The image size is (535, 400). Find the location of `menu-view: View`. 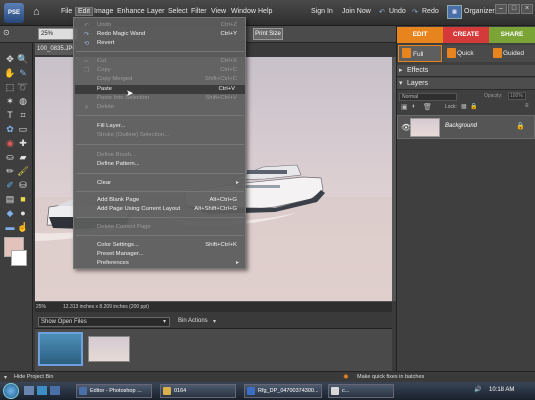

menu-view: View is located at coordinates (218, 11).